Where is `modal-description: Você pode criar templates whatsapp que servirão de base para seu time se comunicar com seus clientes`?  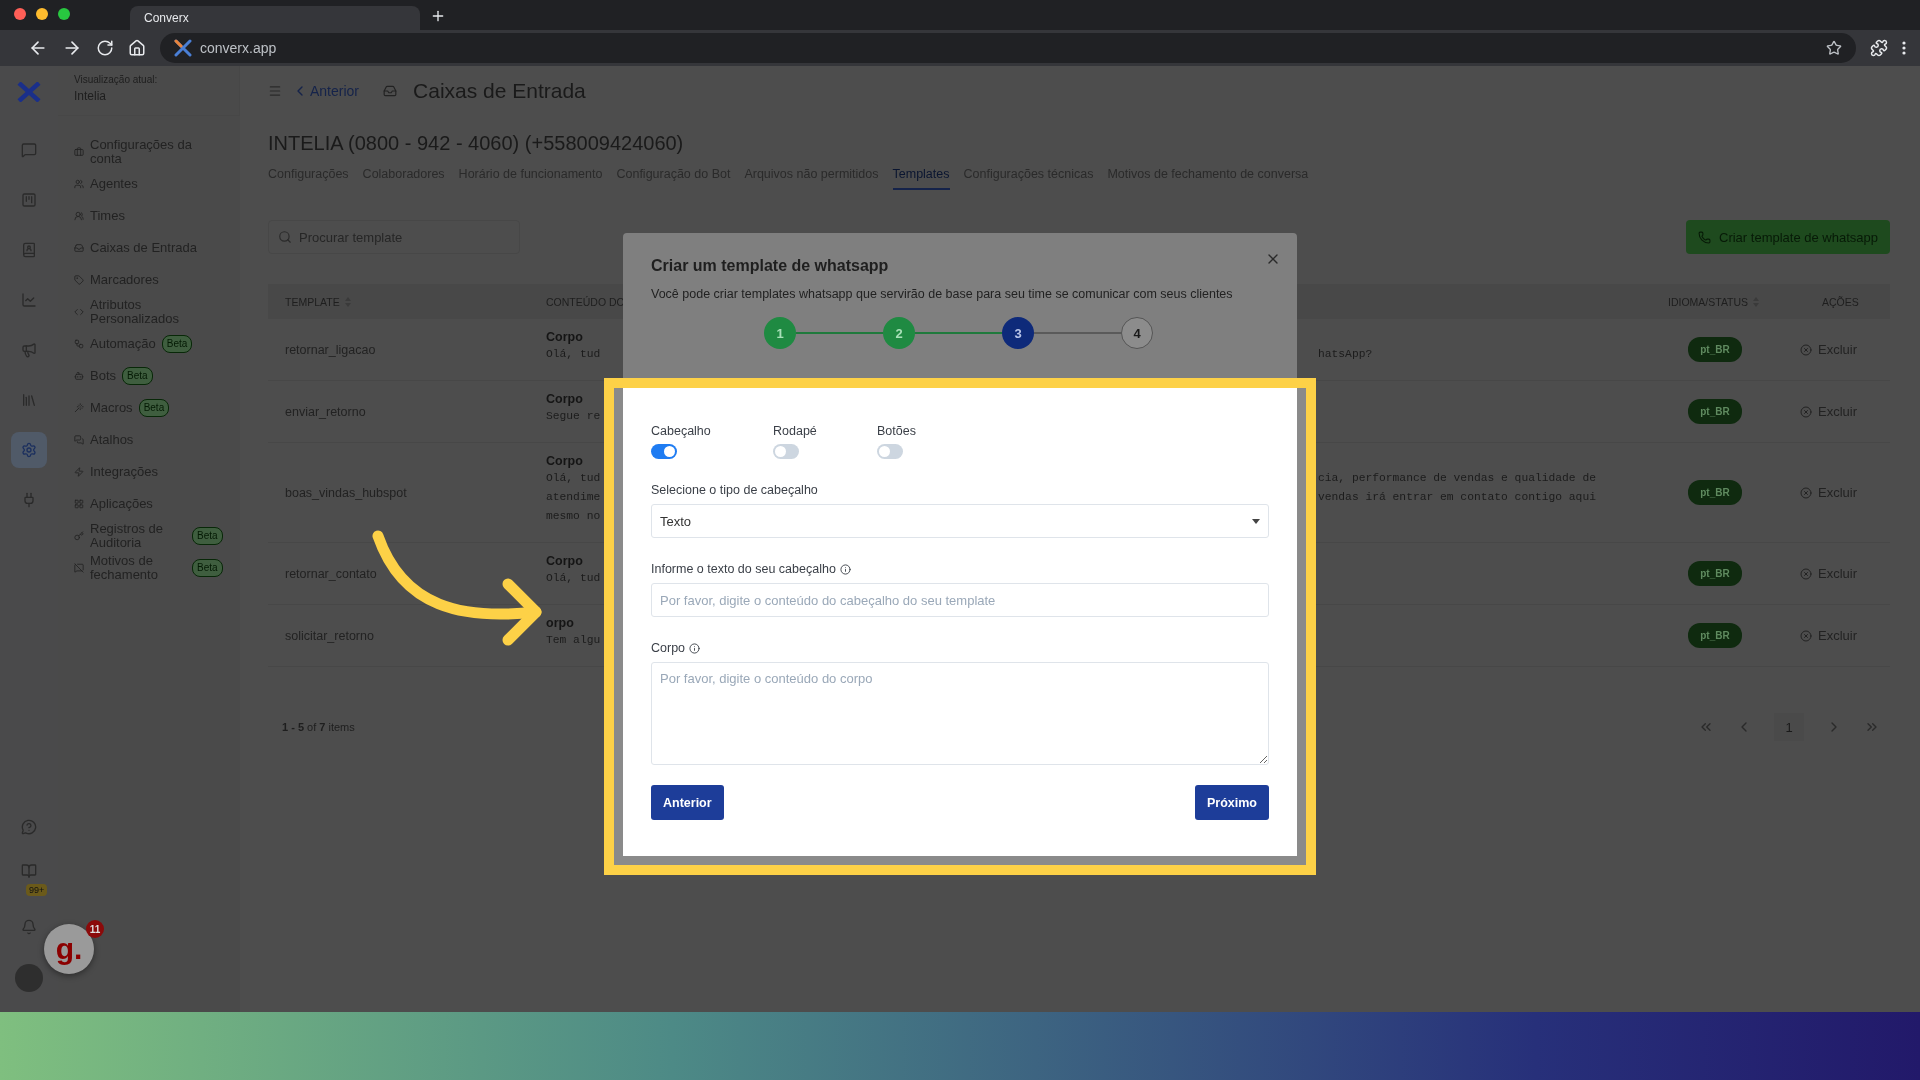 modal-description: Você pode criar templates whatsapp que servirão de base para seu time se comunicar com seus clientes is located at coordinates (942, 294).